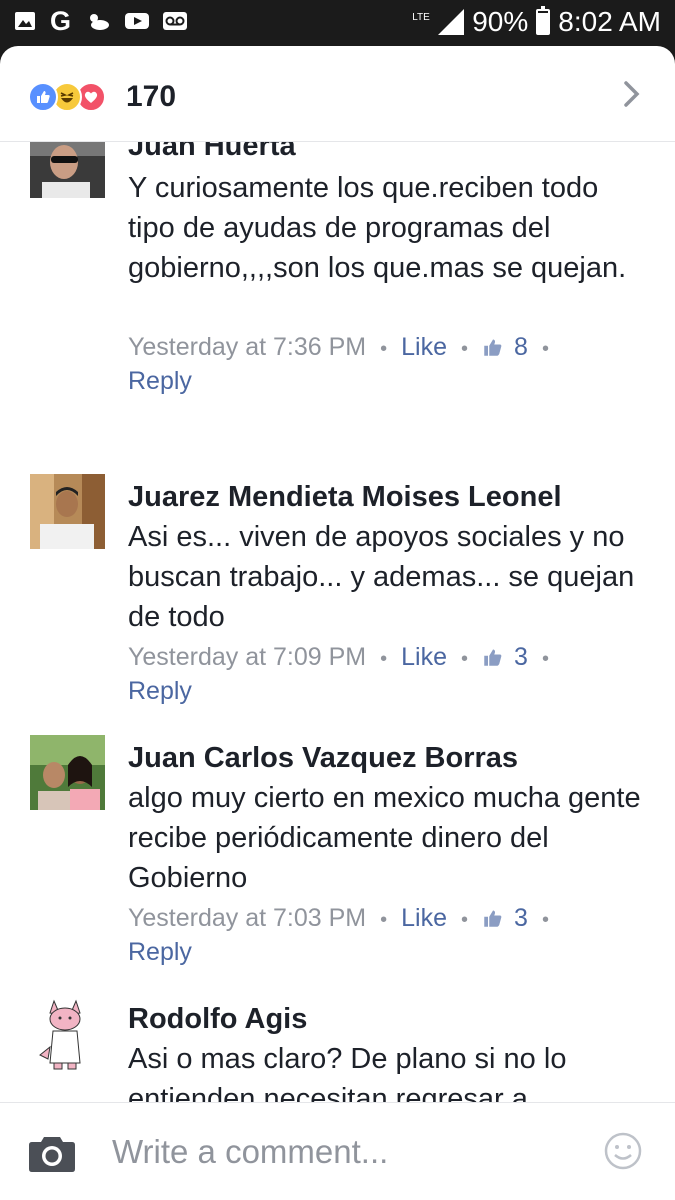  Describe the element at coordinates (342, 1152) in the screenshot. I see `comment-input` at that location.